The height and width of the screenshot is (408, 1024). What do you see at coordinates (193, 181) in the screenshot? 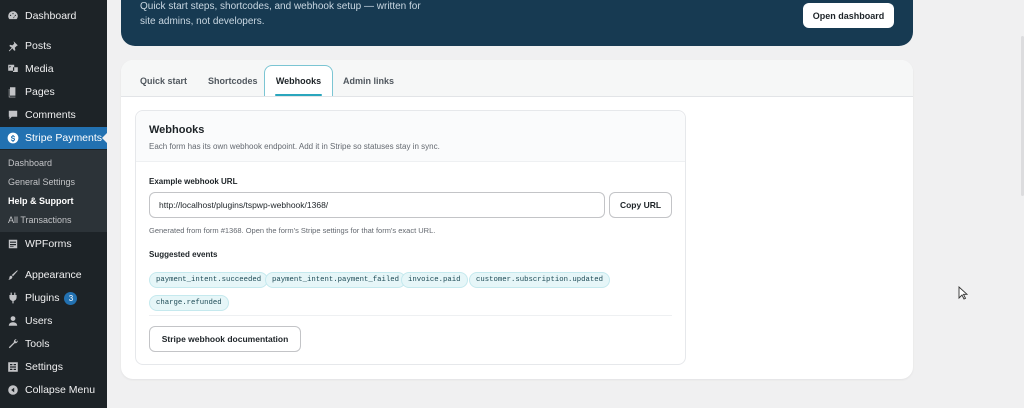
I see `webhook-url-label: Example webhook URL` at bounding box center [193, 181].